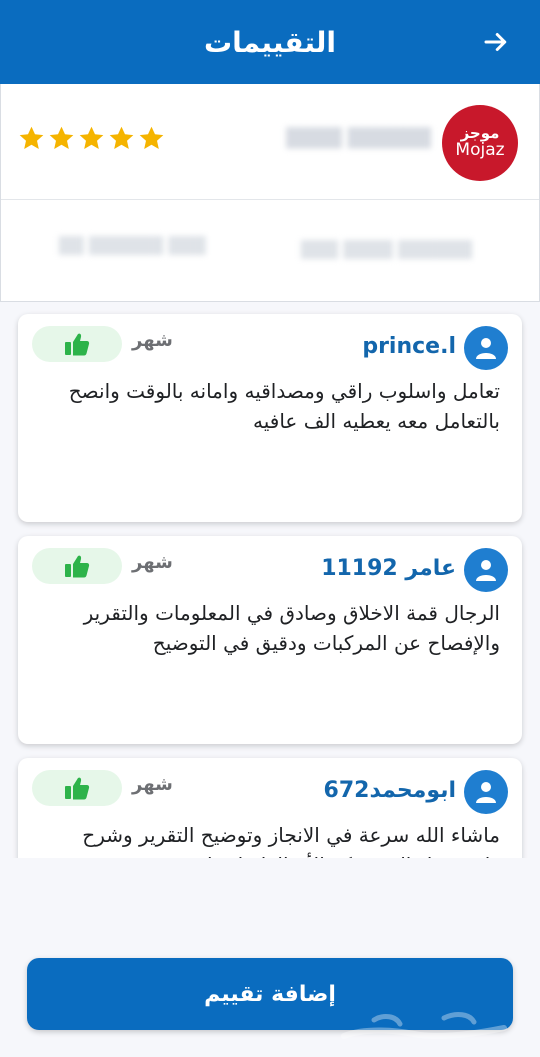  I want to click on provider-detail-blurred: ███ ████ ██████, so click(387, 249).